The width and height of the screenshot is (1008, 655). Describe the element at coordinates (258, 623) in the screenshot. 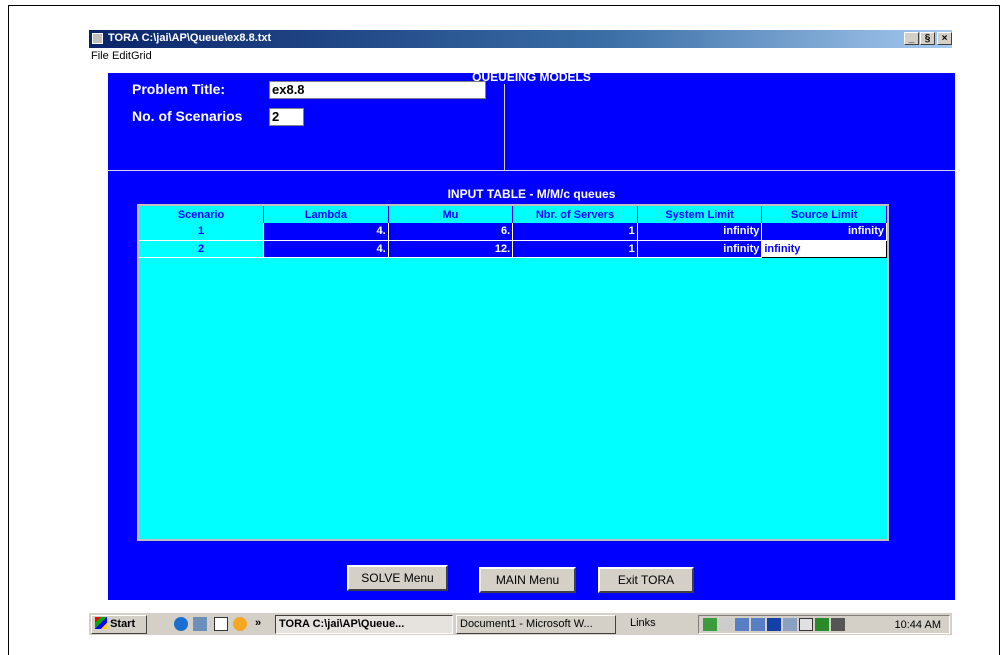

I see `quicklaunch-chevron: »` at that location.